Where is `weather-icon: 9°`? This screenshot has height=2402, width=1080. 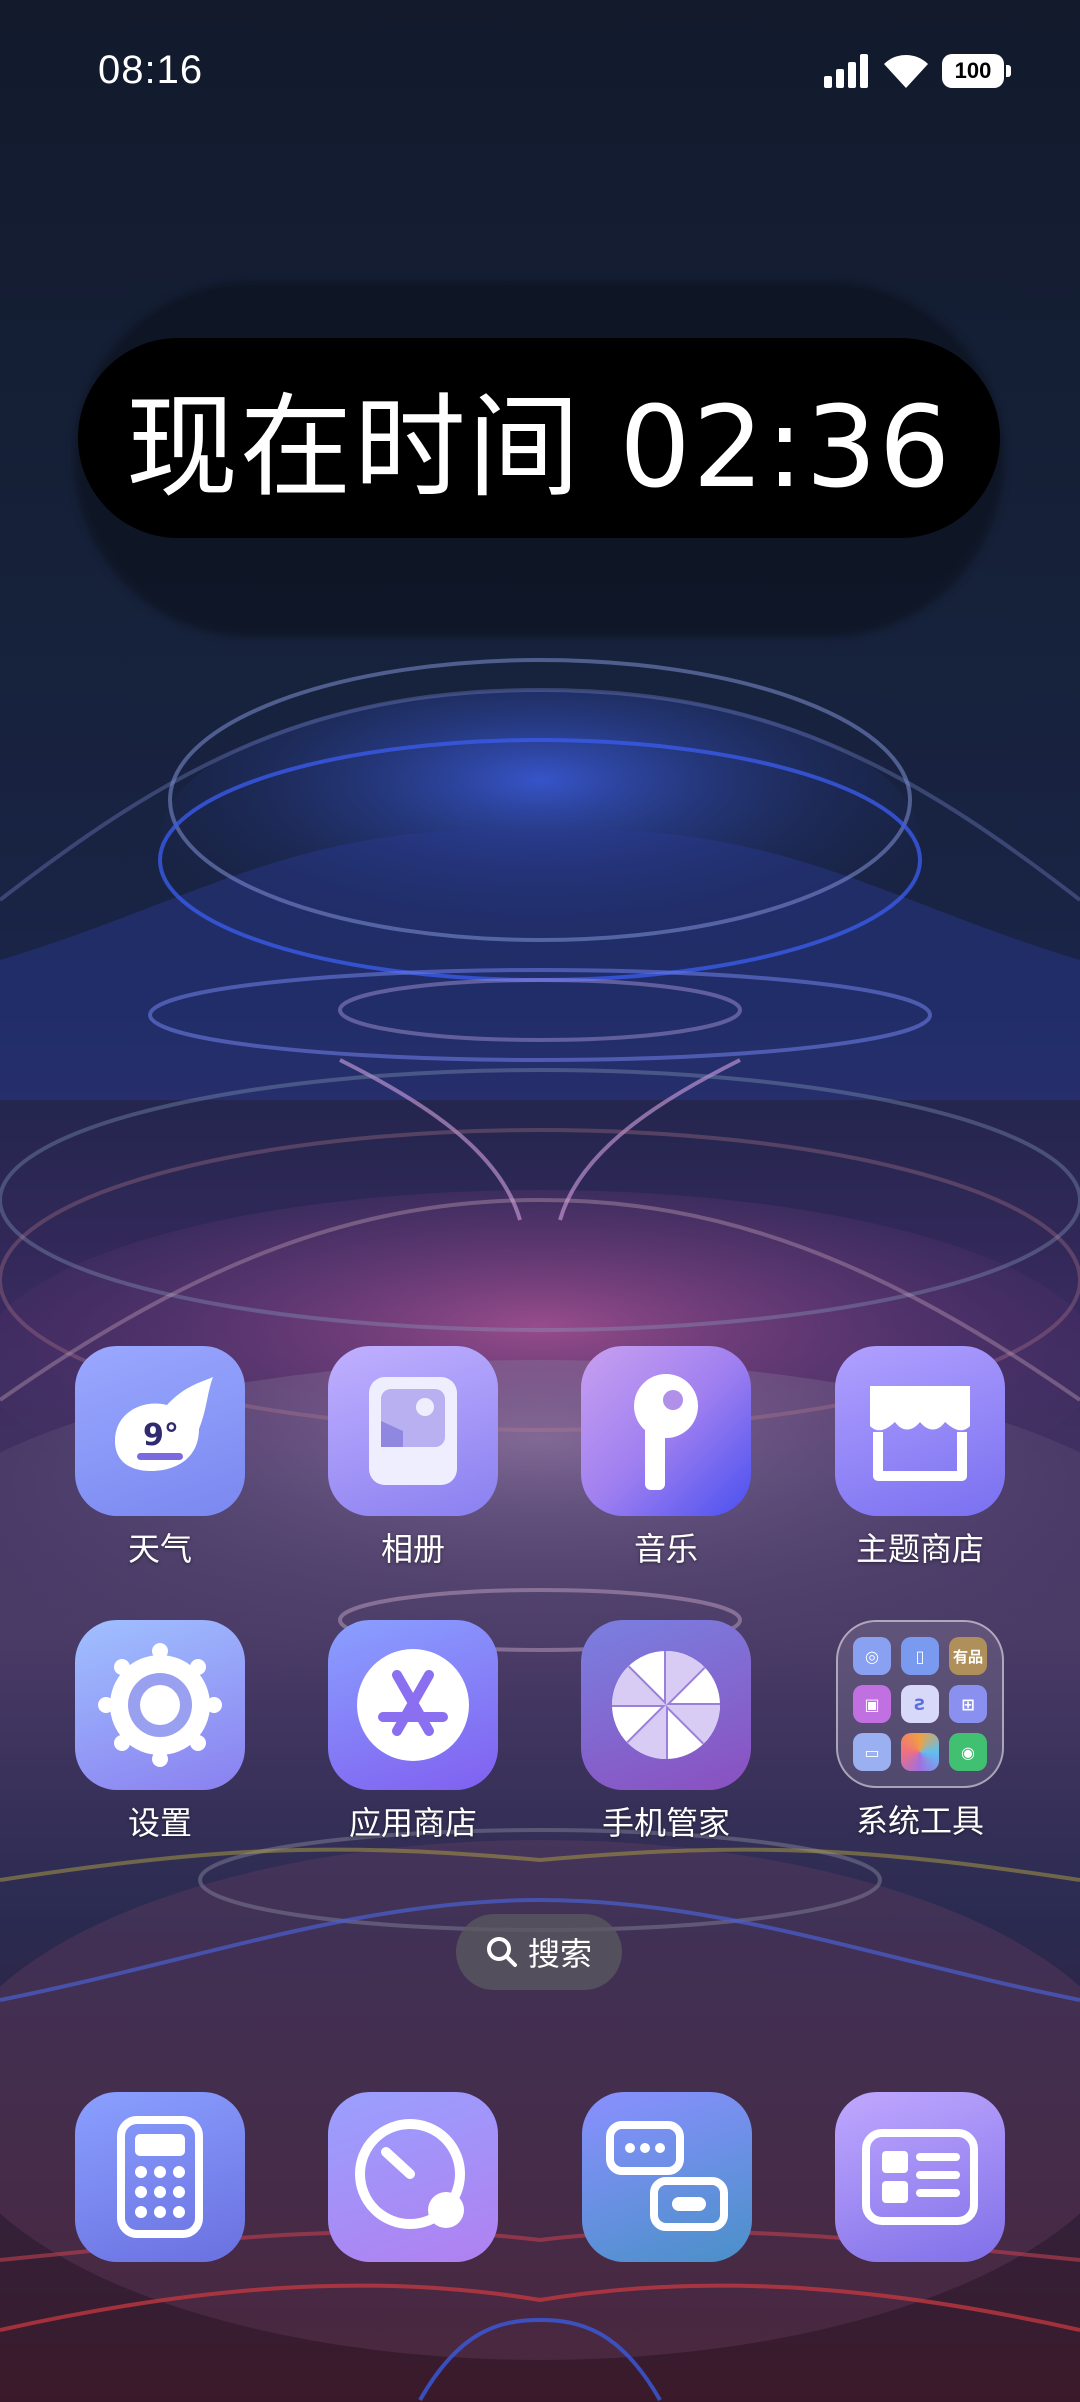 weather-icon: 9° is located at coordinates (160, 1431).